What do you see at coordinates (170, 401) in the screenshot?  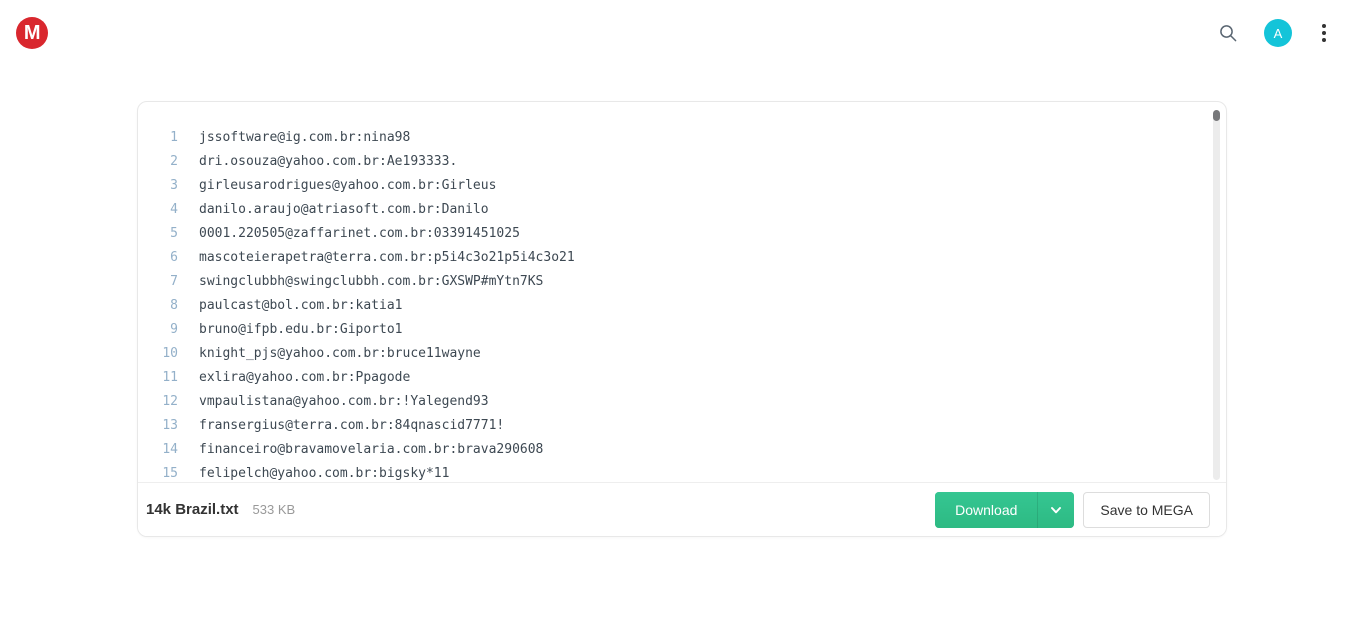 I see `line-number: 12` at bounding box center [170, 401].